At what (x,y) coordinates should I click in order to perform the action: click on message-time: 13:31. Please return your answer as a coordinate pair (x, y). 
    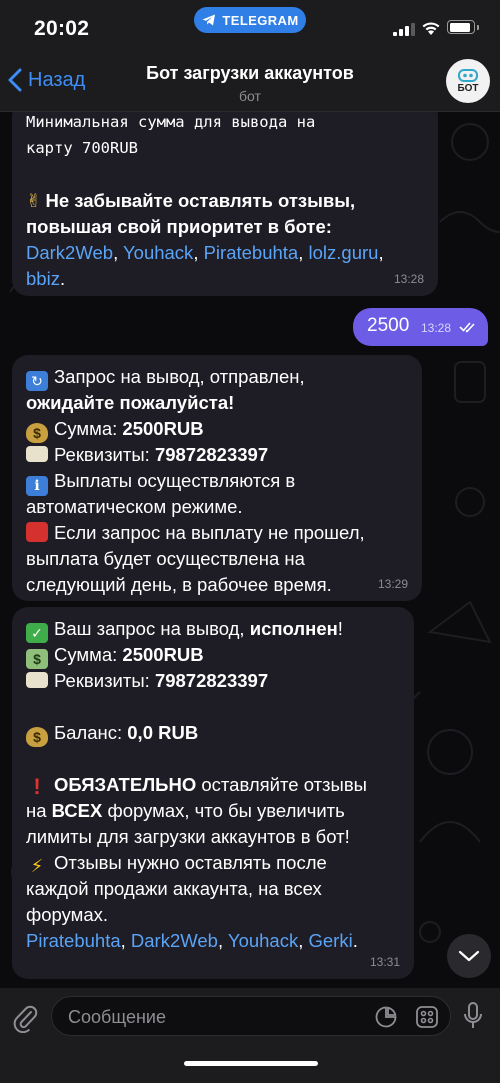
    Looking at the image, I should click on (384, 962).